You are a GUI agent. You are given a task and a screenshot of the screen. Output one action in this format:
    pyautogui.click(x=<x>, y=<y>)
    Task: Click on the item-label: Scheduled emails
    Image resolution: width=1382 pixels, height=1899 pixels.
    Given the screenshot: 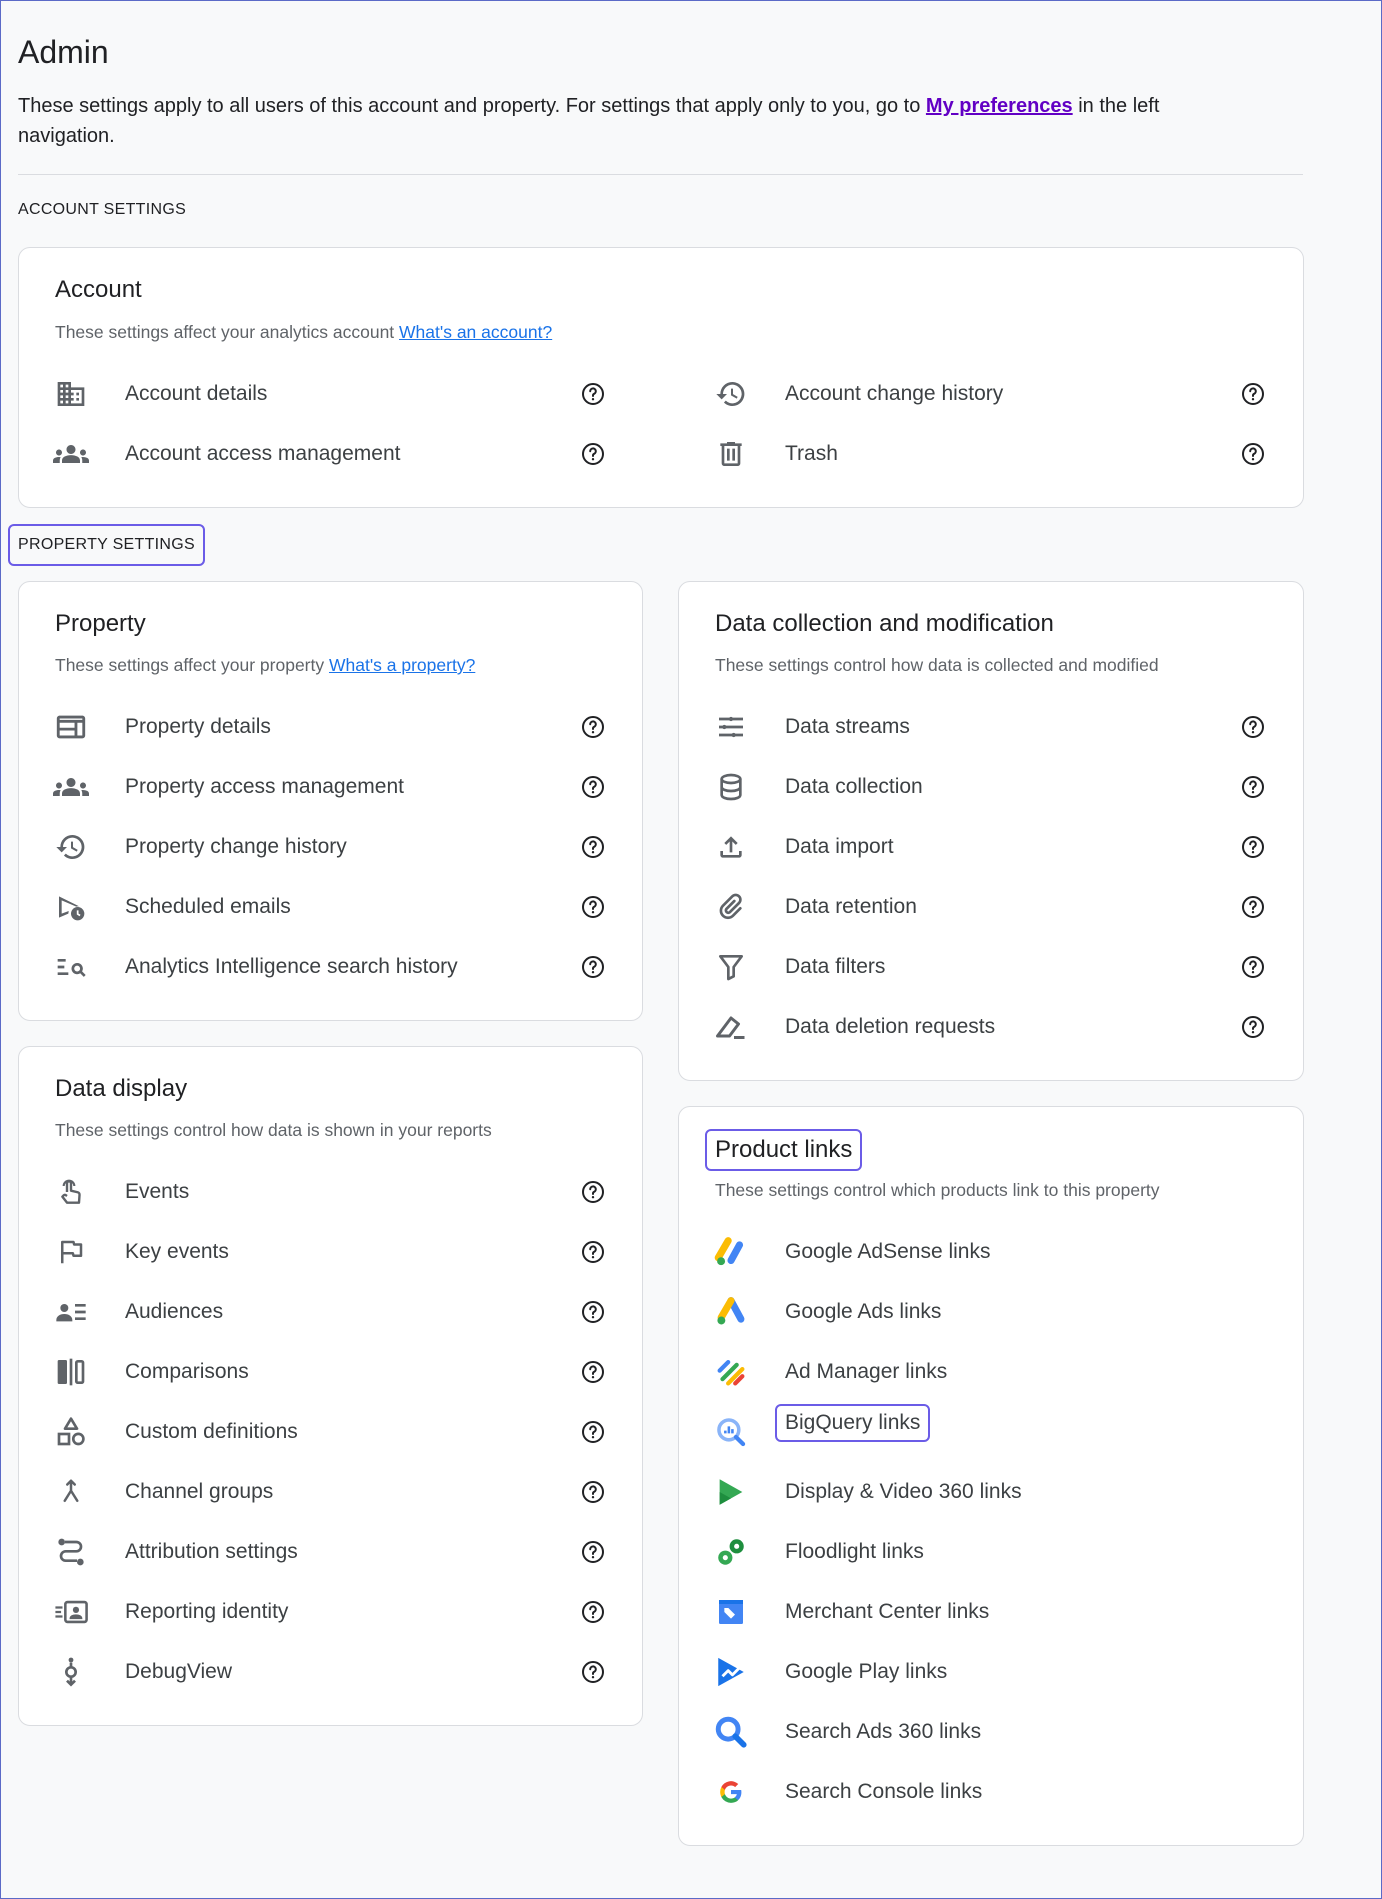 What is the action you would take?
    pyautogui.click(x=208, y=906)
    